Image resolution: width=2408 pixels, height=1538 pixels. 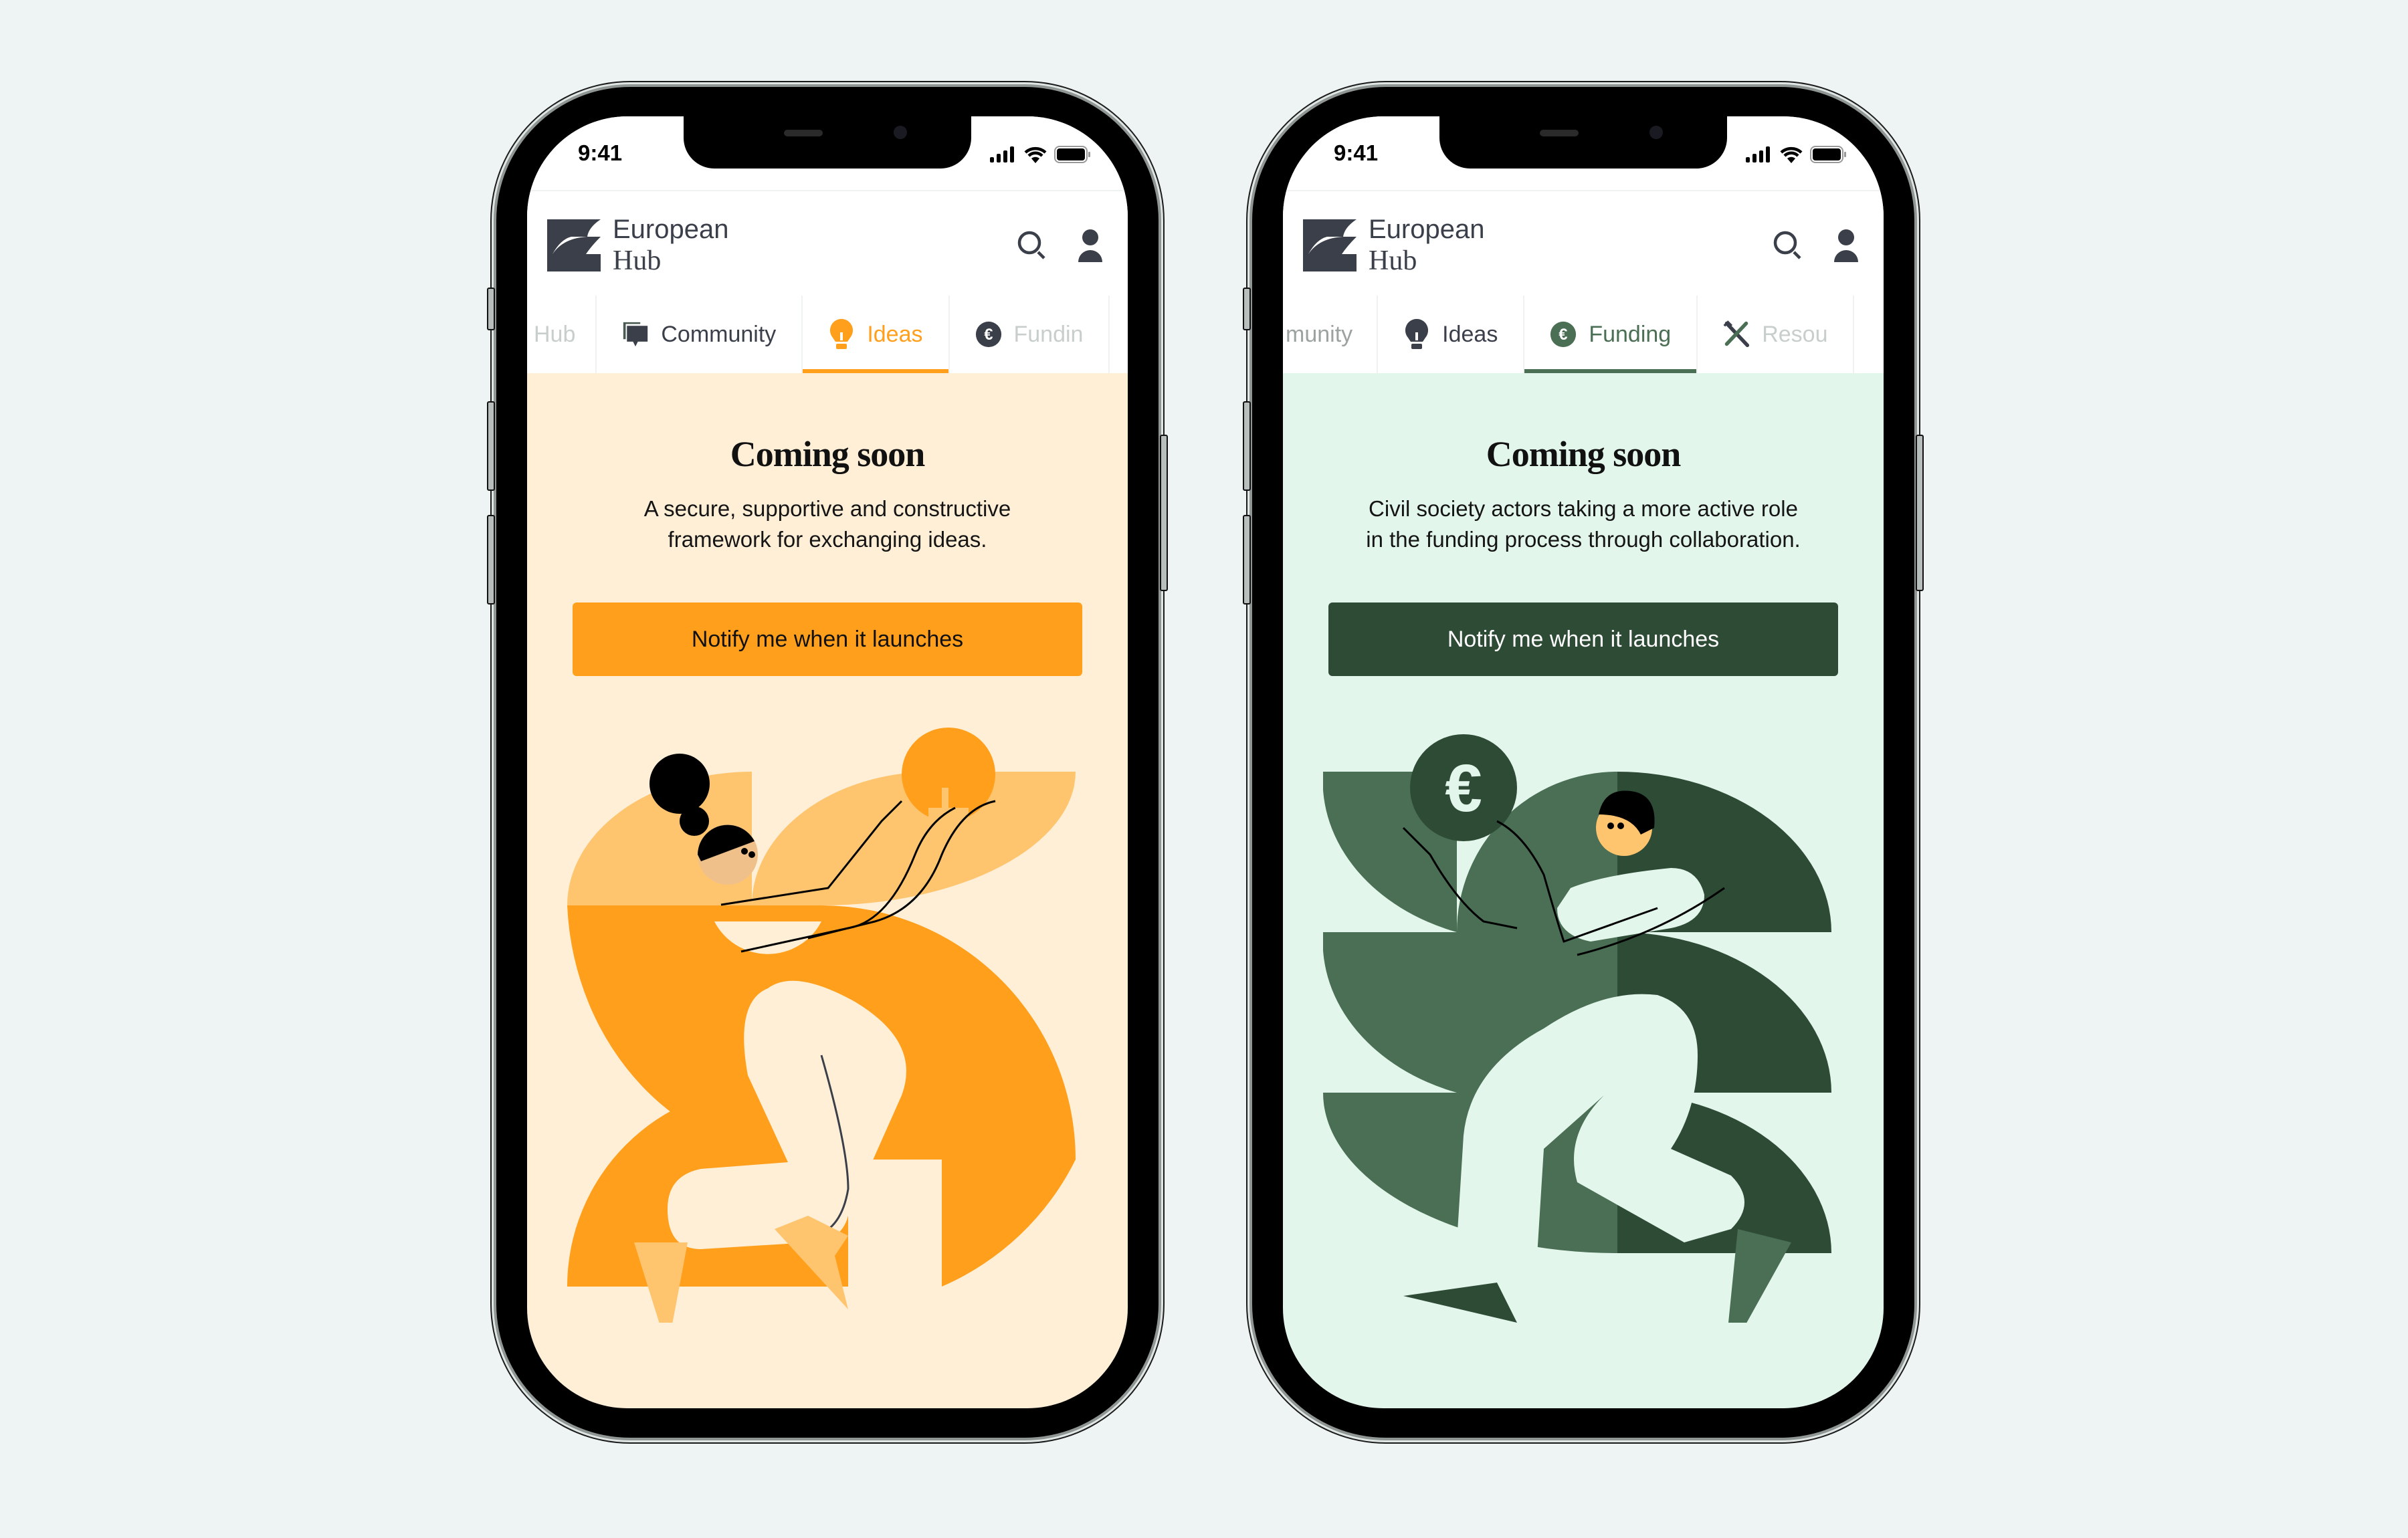 What do you see at coordinates (1736, 334) in the screenshot?
I see `tools-icon` at bounding box center [1736, 334].